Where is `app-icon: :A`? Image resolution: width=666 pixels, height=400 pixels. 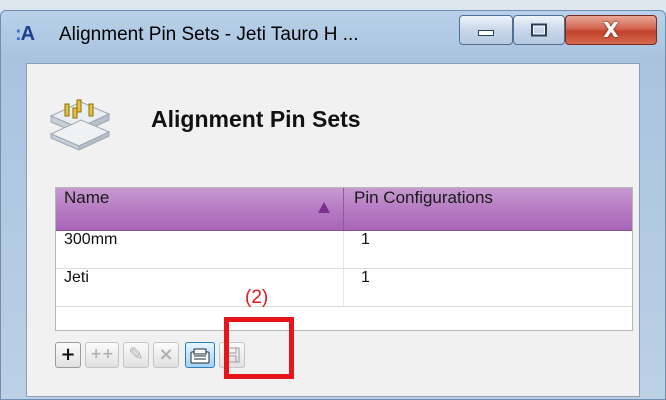 app-icon: :A is located at coordinates (25, 34).